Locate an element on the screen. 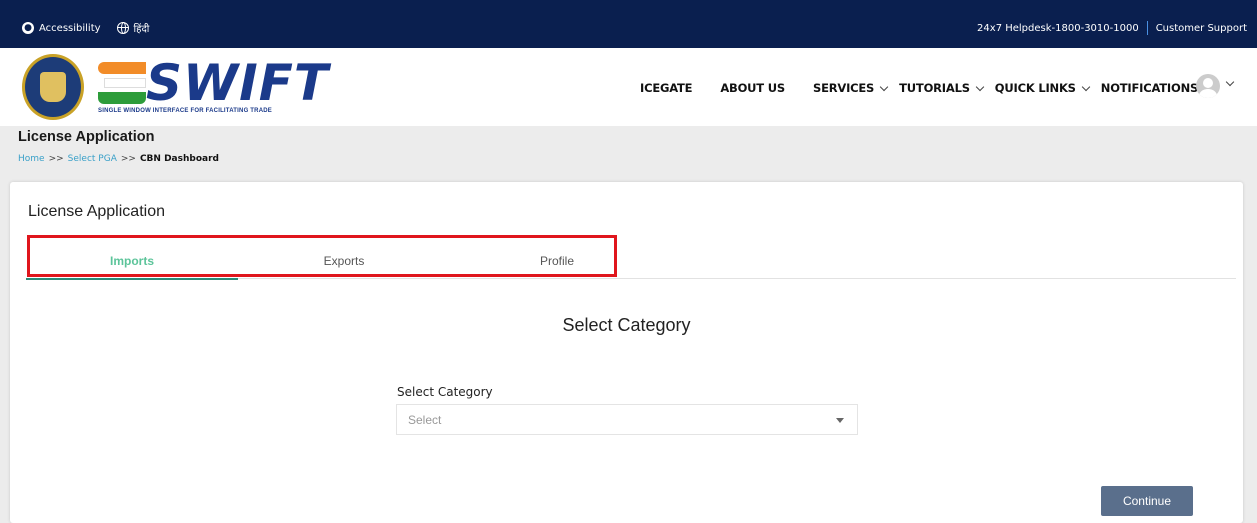 This screenshot has width=1257, height=523. language-toggle: हिंदी is located at coordinates (133, 28).